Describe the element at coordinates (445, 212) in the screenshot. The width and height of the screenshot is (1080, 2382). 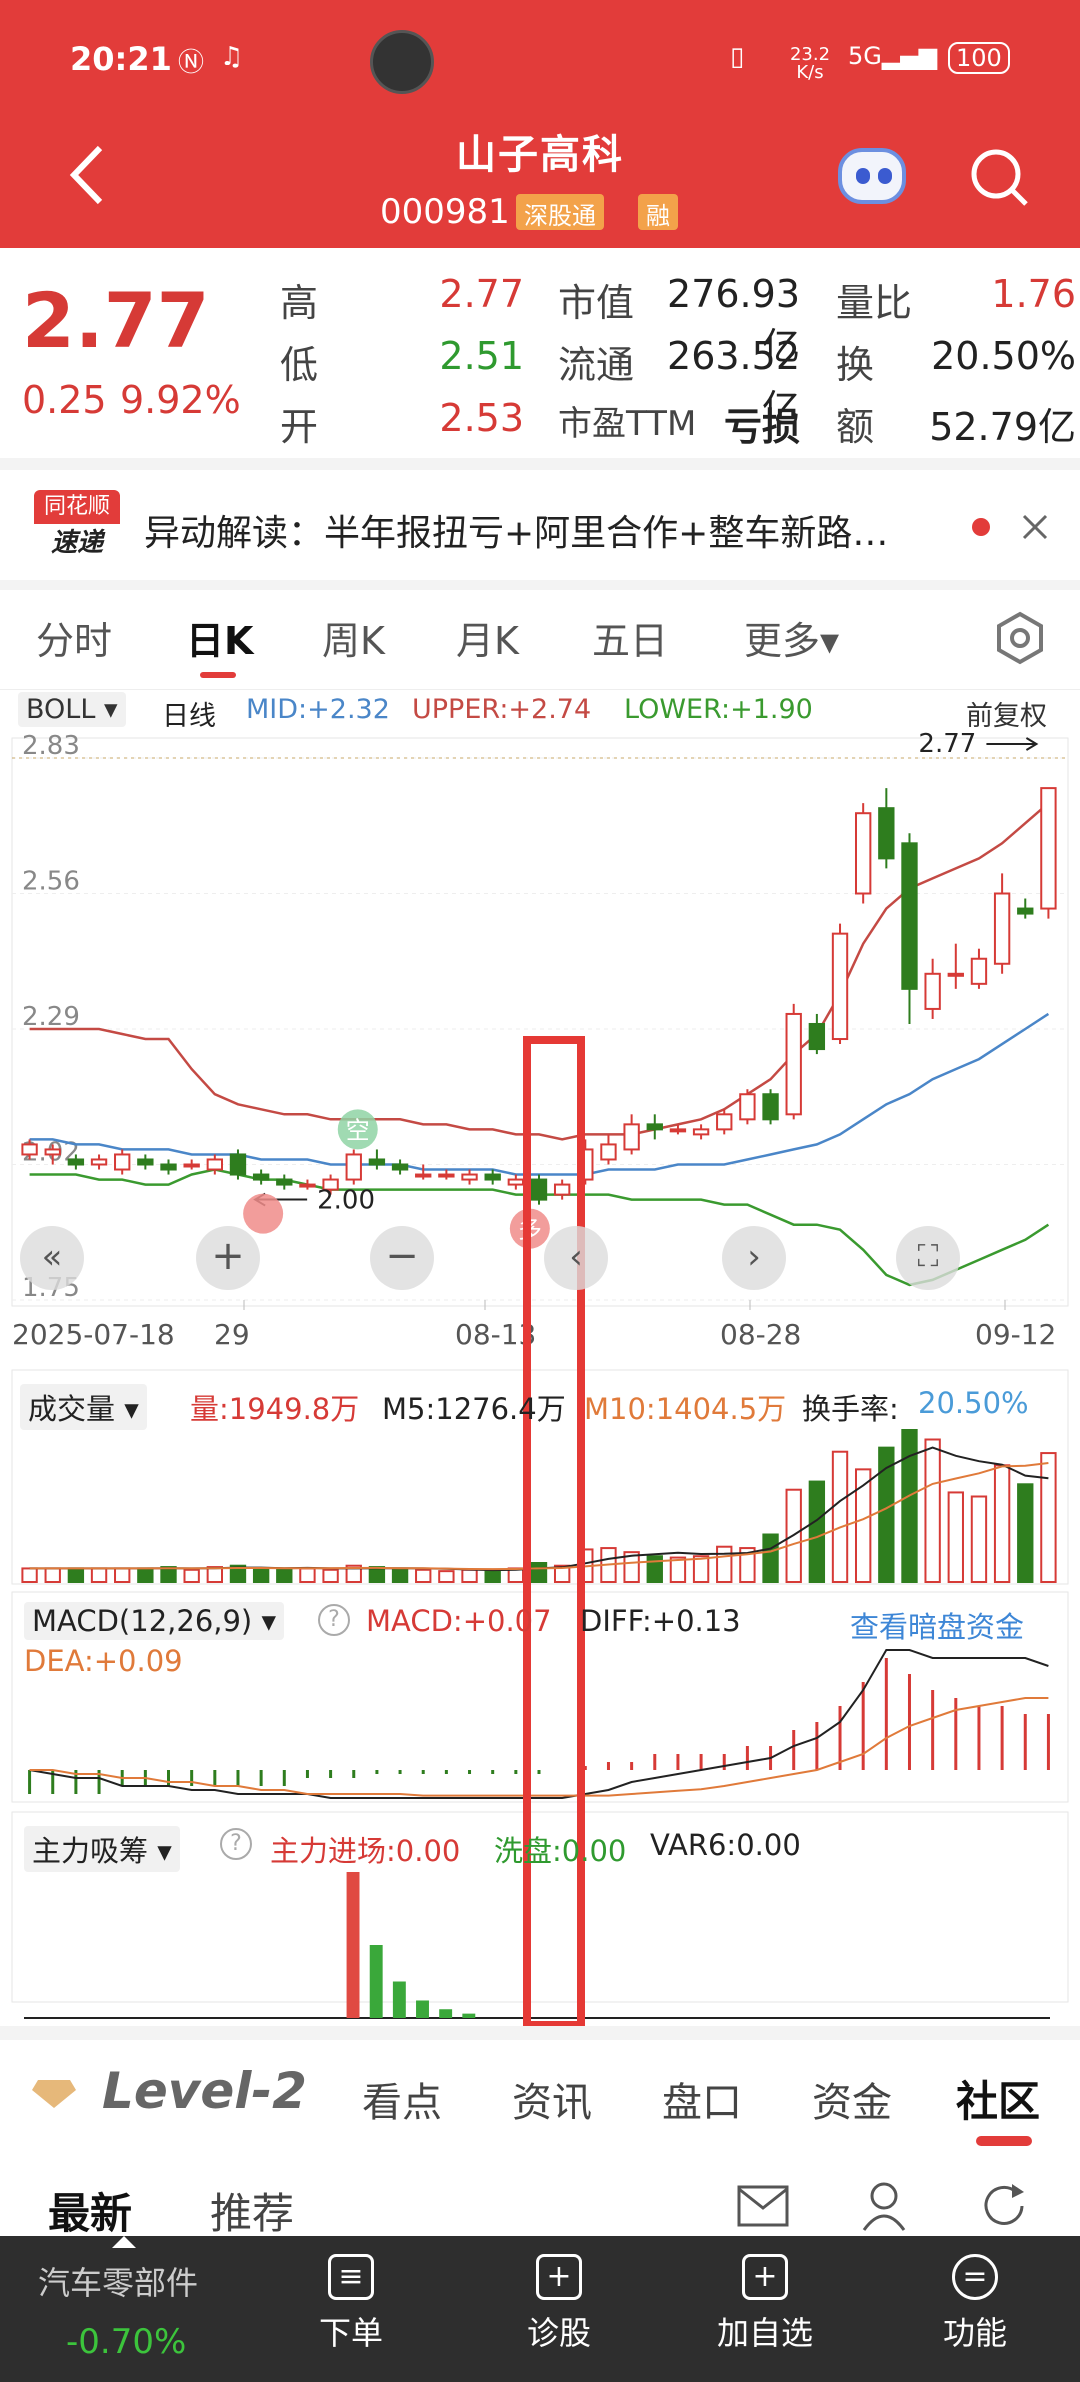
I see `stock-code: 000981` at that location.